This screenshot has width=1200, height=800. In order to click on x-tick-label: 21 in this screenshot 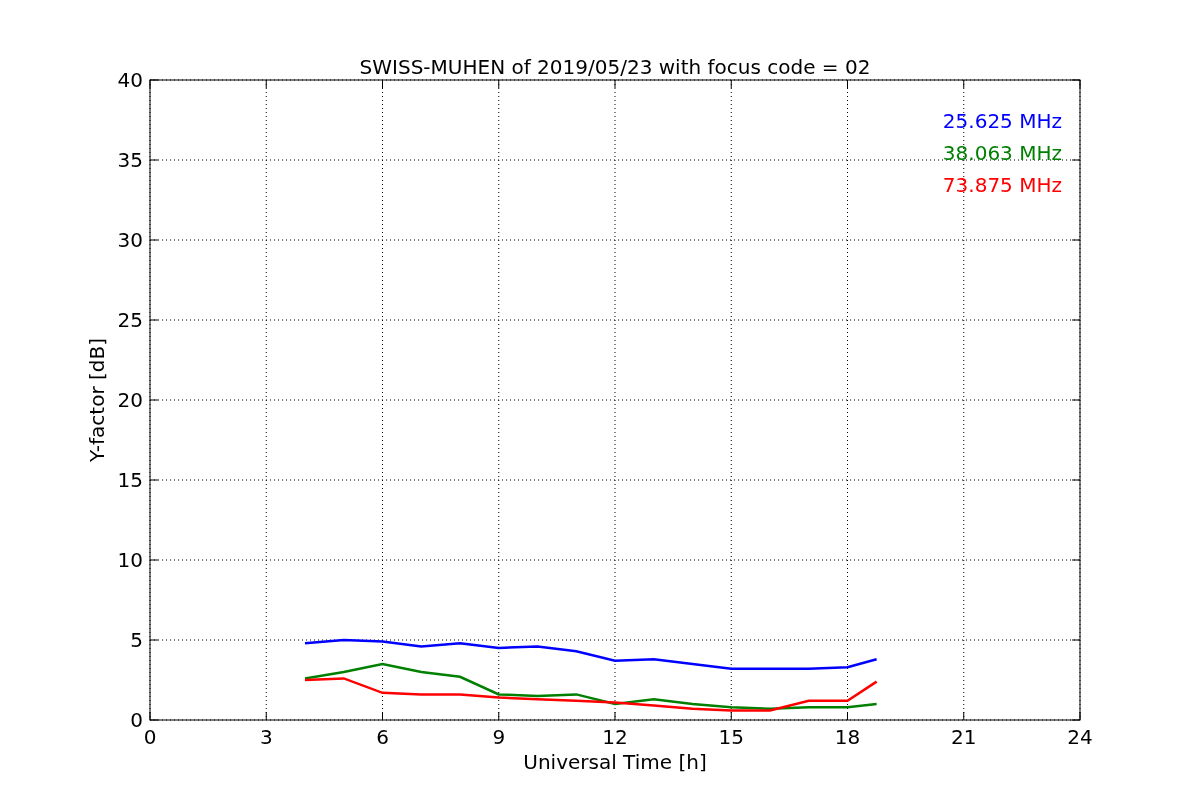, I will do `click(964, 737)`.